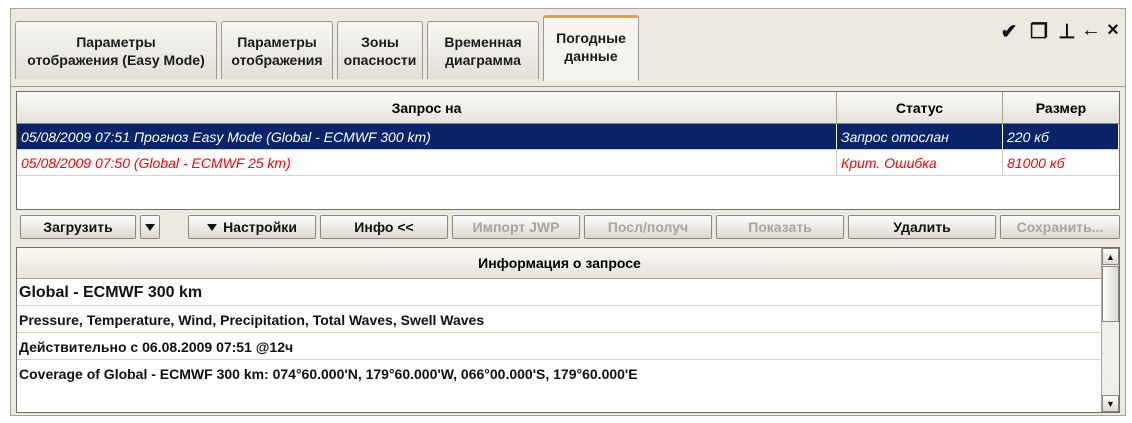 The height and width of the screenshot is (423, 1132). I want to click on tab-label: Параметры отображения, so click(277, 50).